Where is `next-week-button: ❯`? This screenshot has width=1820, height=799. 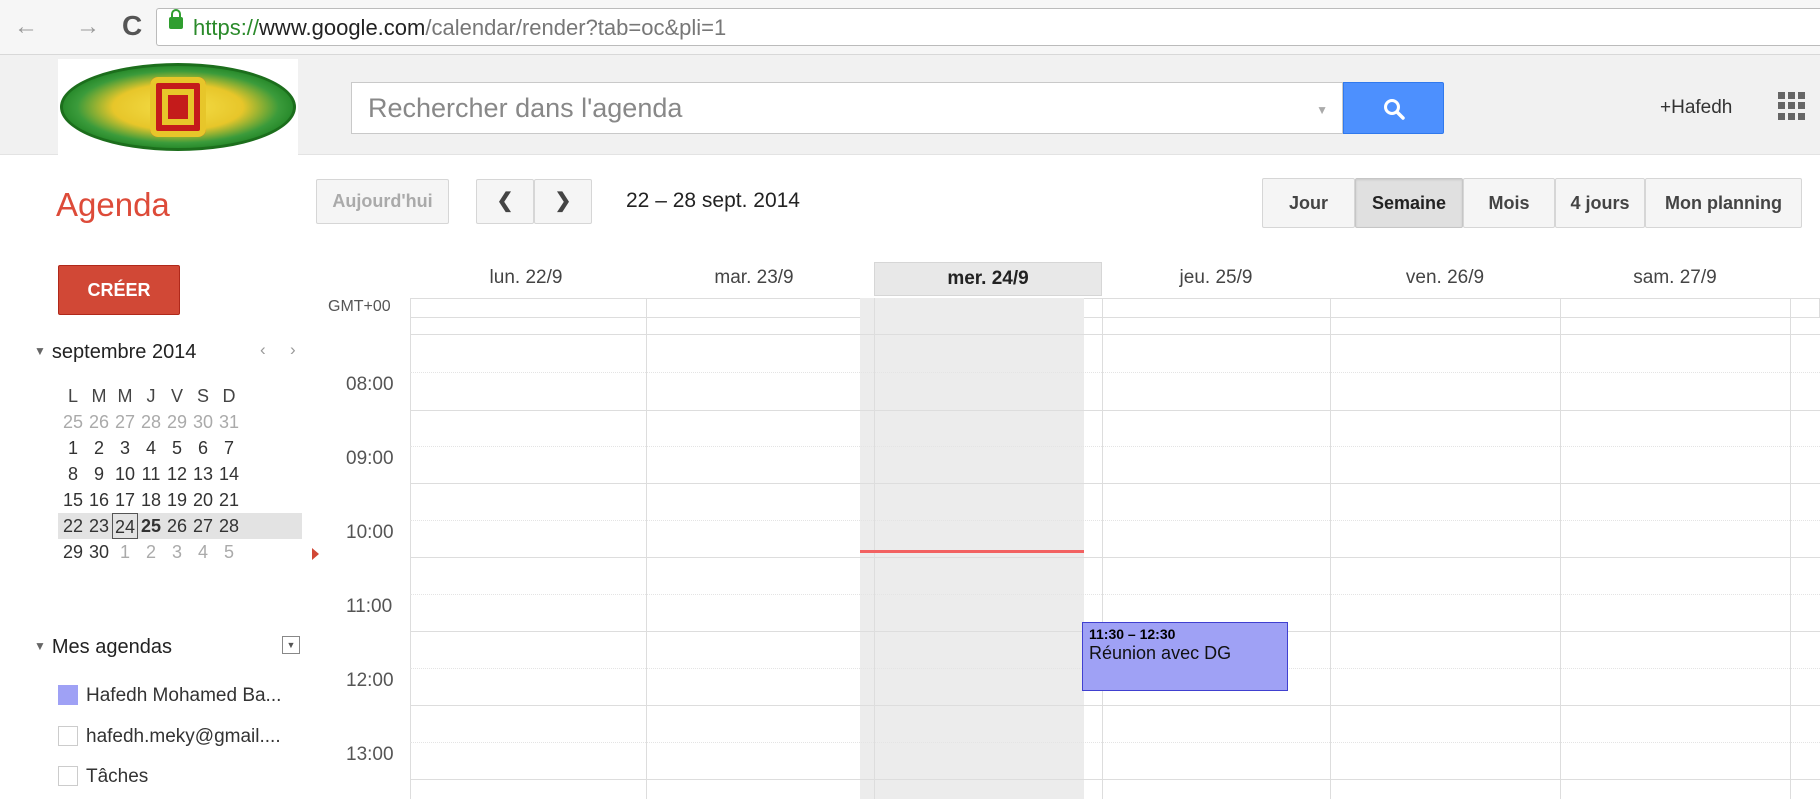 next-week-button: ❯ is located at coordinates (563, 201).